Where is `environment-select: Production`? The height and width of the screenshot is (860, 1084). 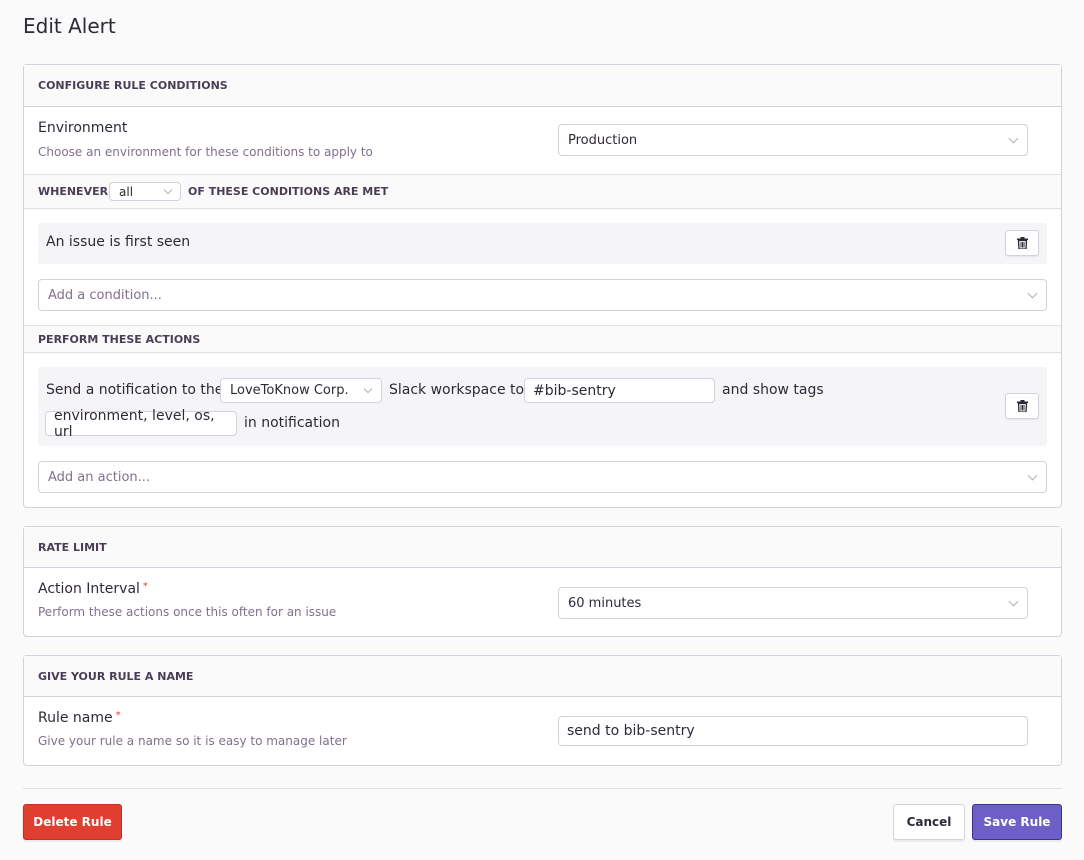
environment-select: Production is located at coordinates (793, 140).